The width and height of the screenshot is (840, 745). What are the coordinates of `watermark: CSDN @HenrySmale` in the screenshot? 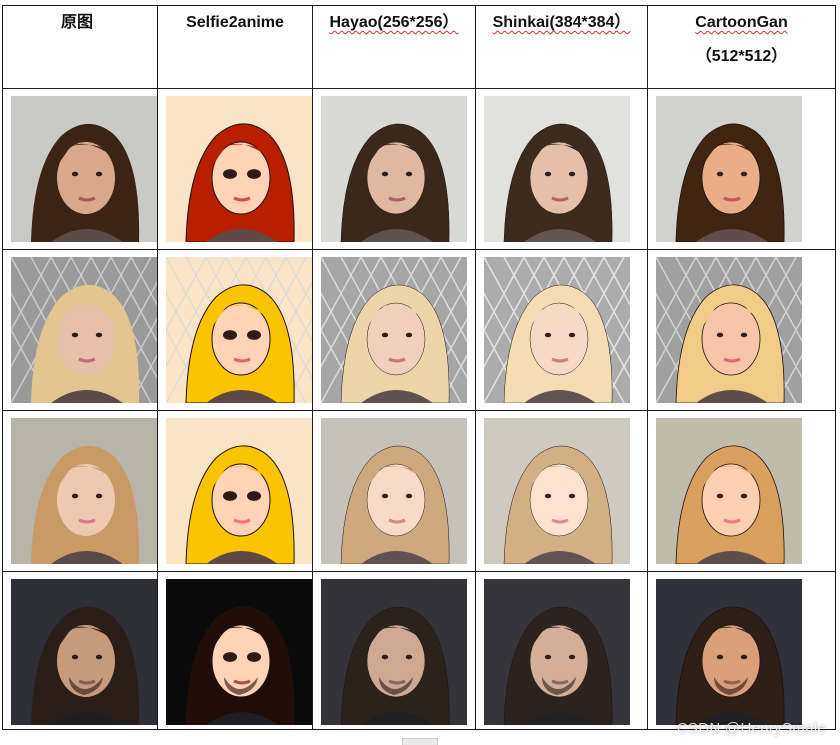 It's located at (751, 728).